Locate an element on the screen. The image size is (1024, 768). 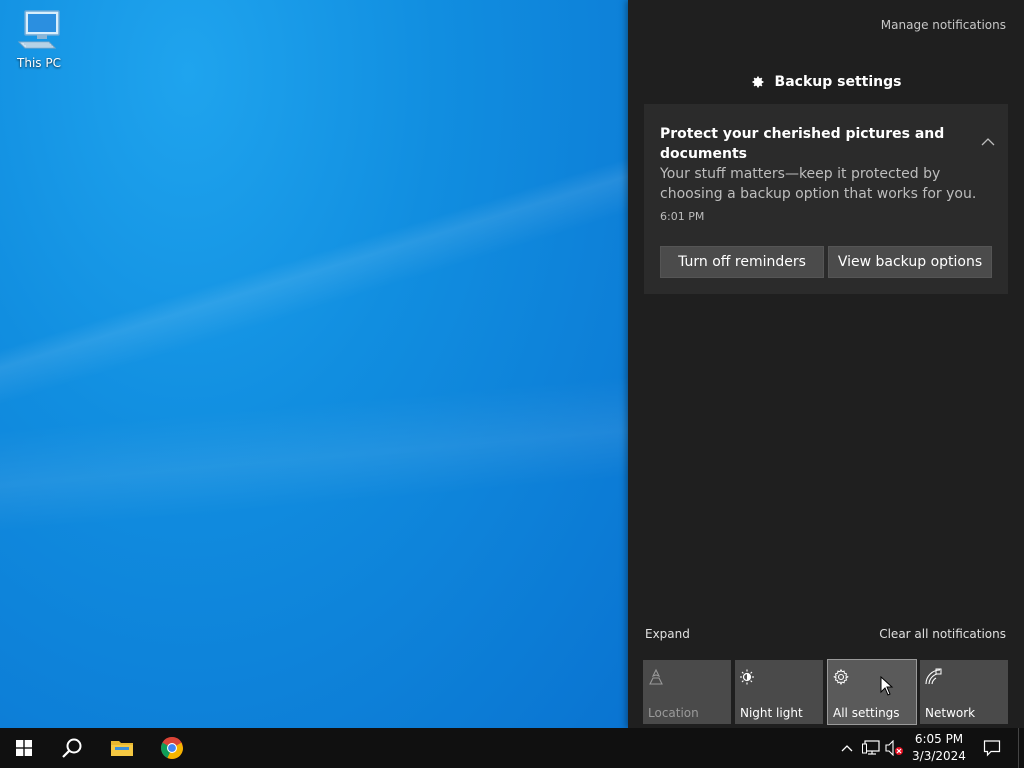
search-button is located at coordinates (72, 748).